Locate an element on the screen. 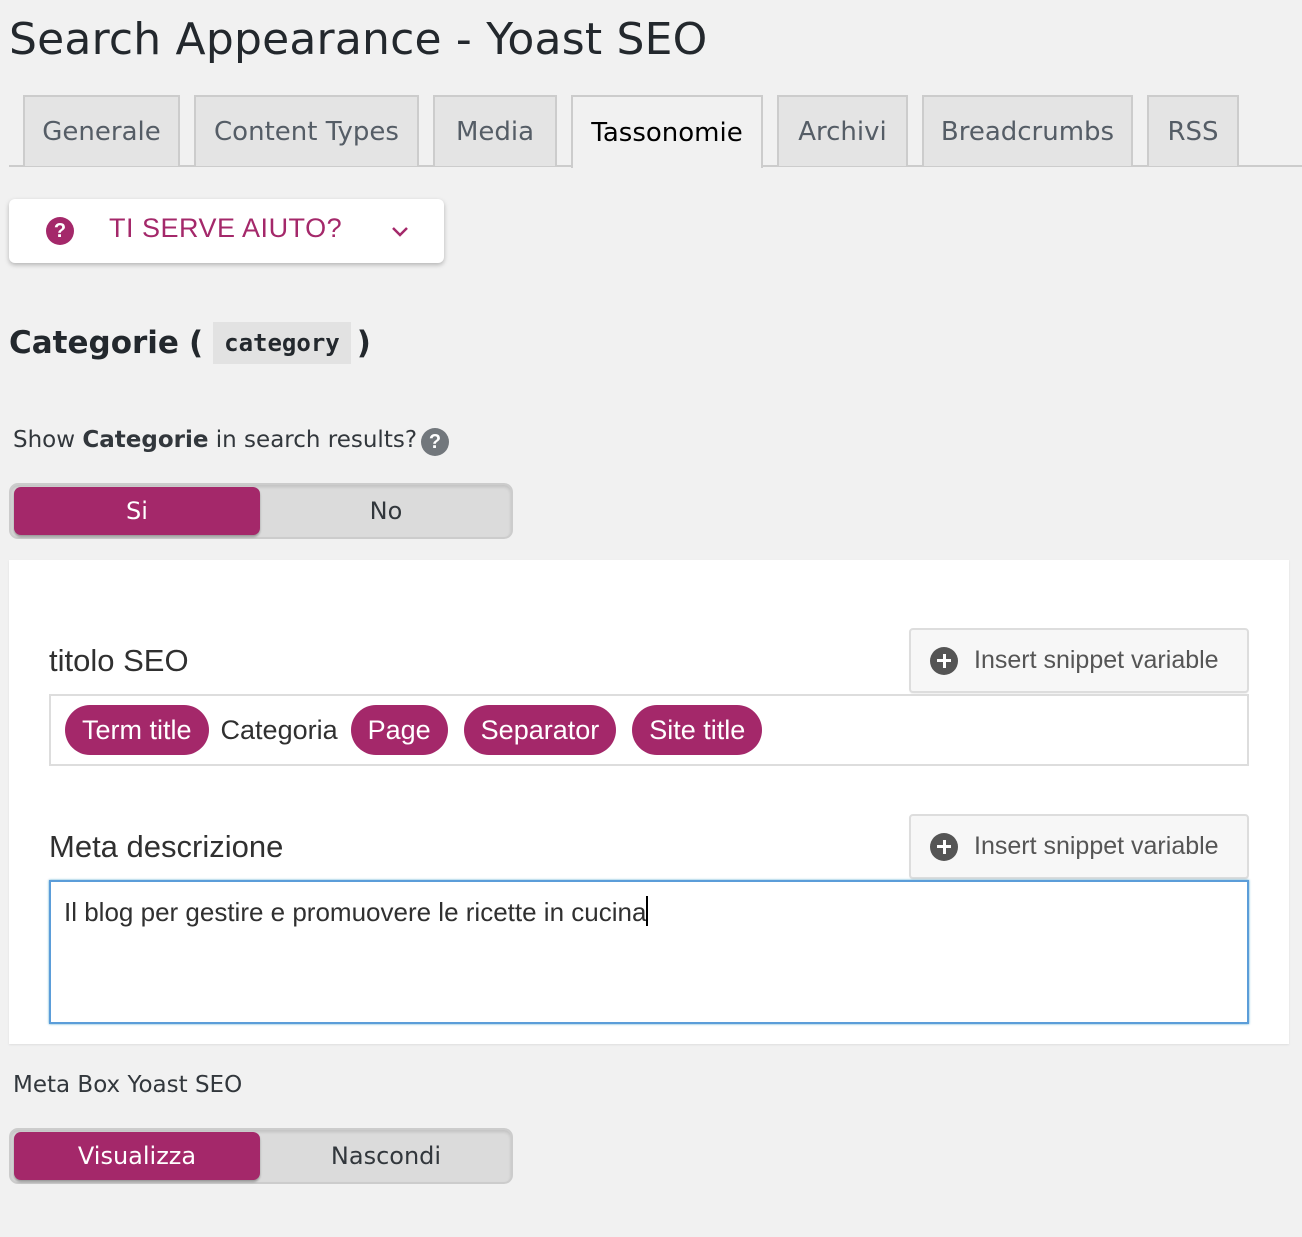 This screenshot has height=1237, width=1302. snippet-variable-pill: Term title is located at coordinates (137, 730).